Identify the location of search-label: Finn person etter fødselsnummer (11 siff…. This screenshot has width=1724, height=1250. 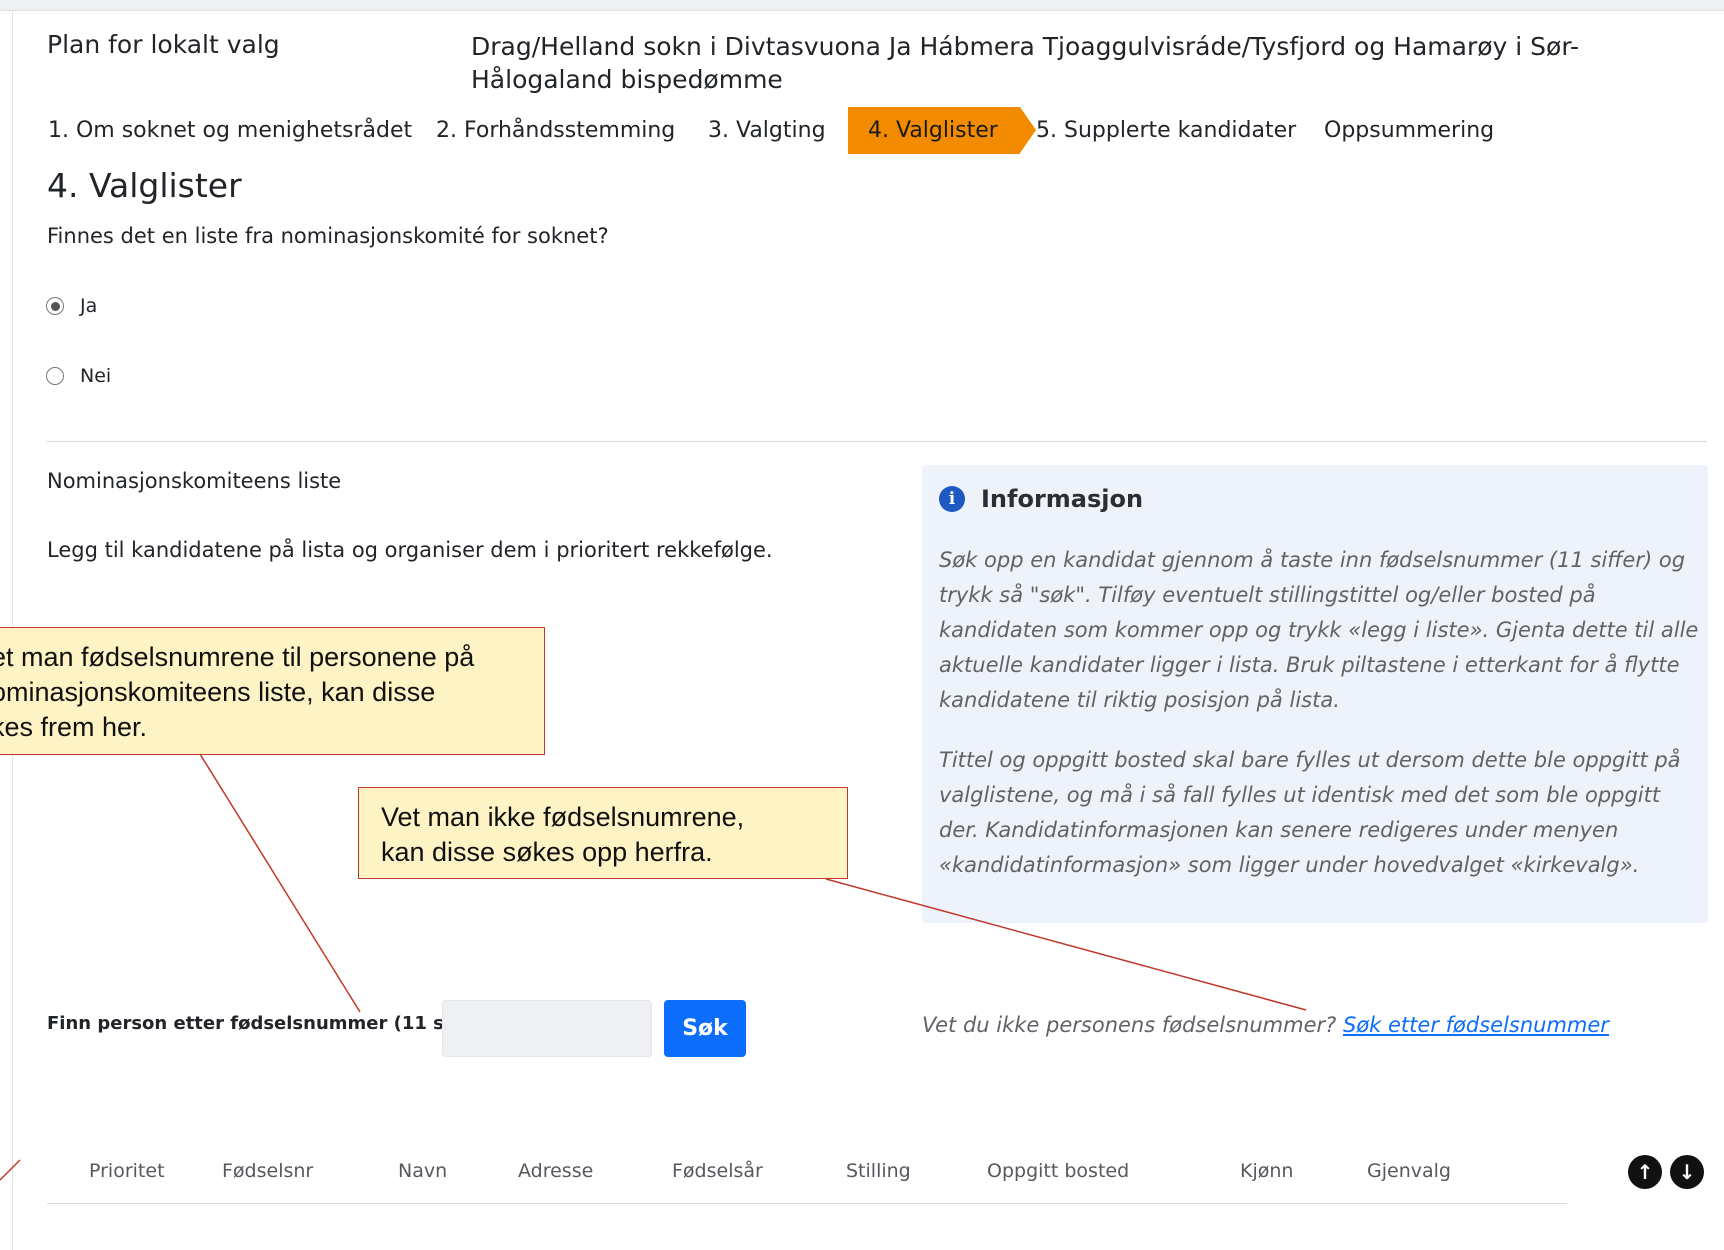
(270, 1023).